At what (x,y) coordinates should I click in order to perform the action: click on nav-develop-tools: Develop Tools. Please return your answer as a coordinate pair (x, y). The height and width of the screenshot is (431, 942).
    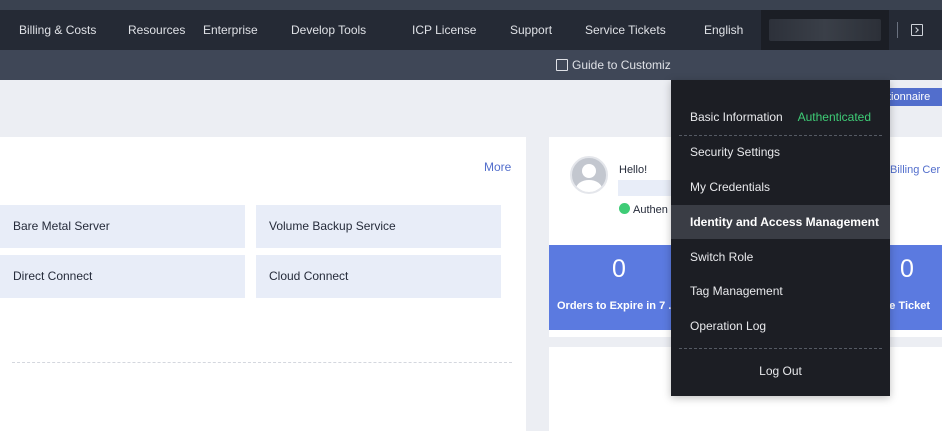
    Looking at the image, I should click on (328, 30).